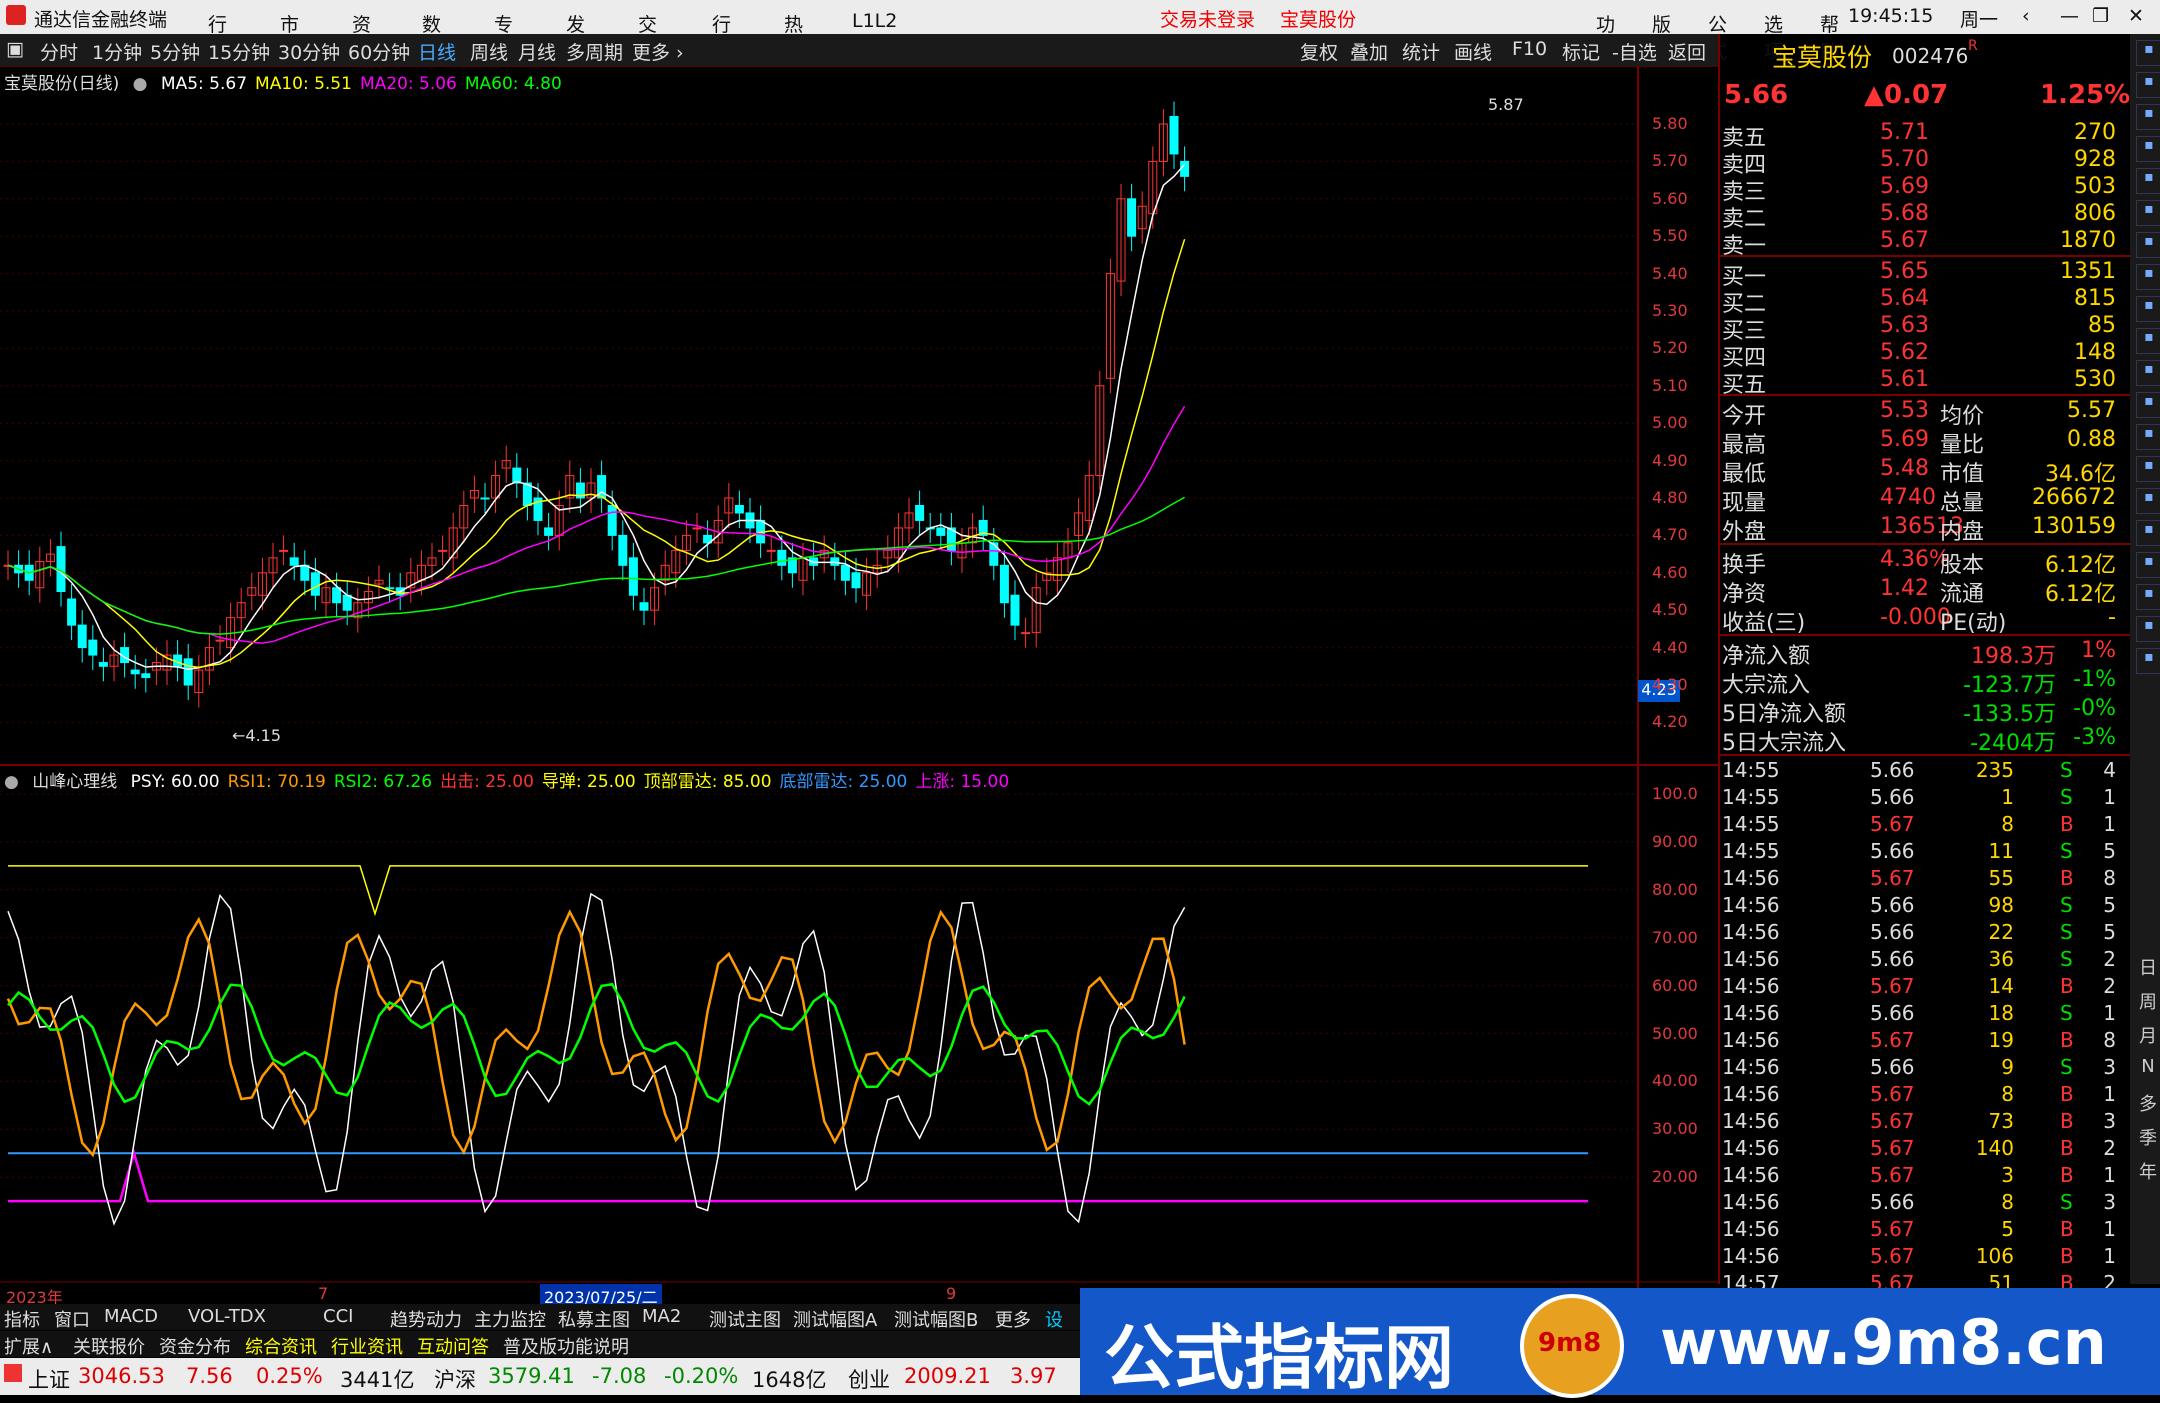 The height and width of the screenshot is (1403, 2160). I want to click on window-icon: ▣, so click(15, 49).